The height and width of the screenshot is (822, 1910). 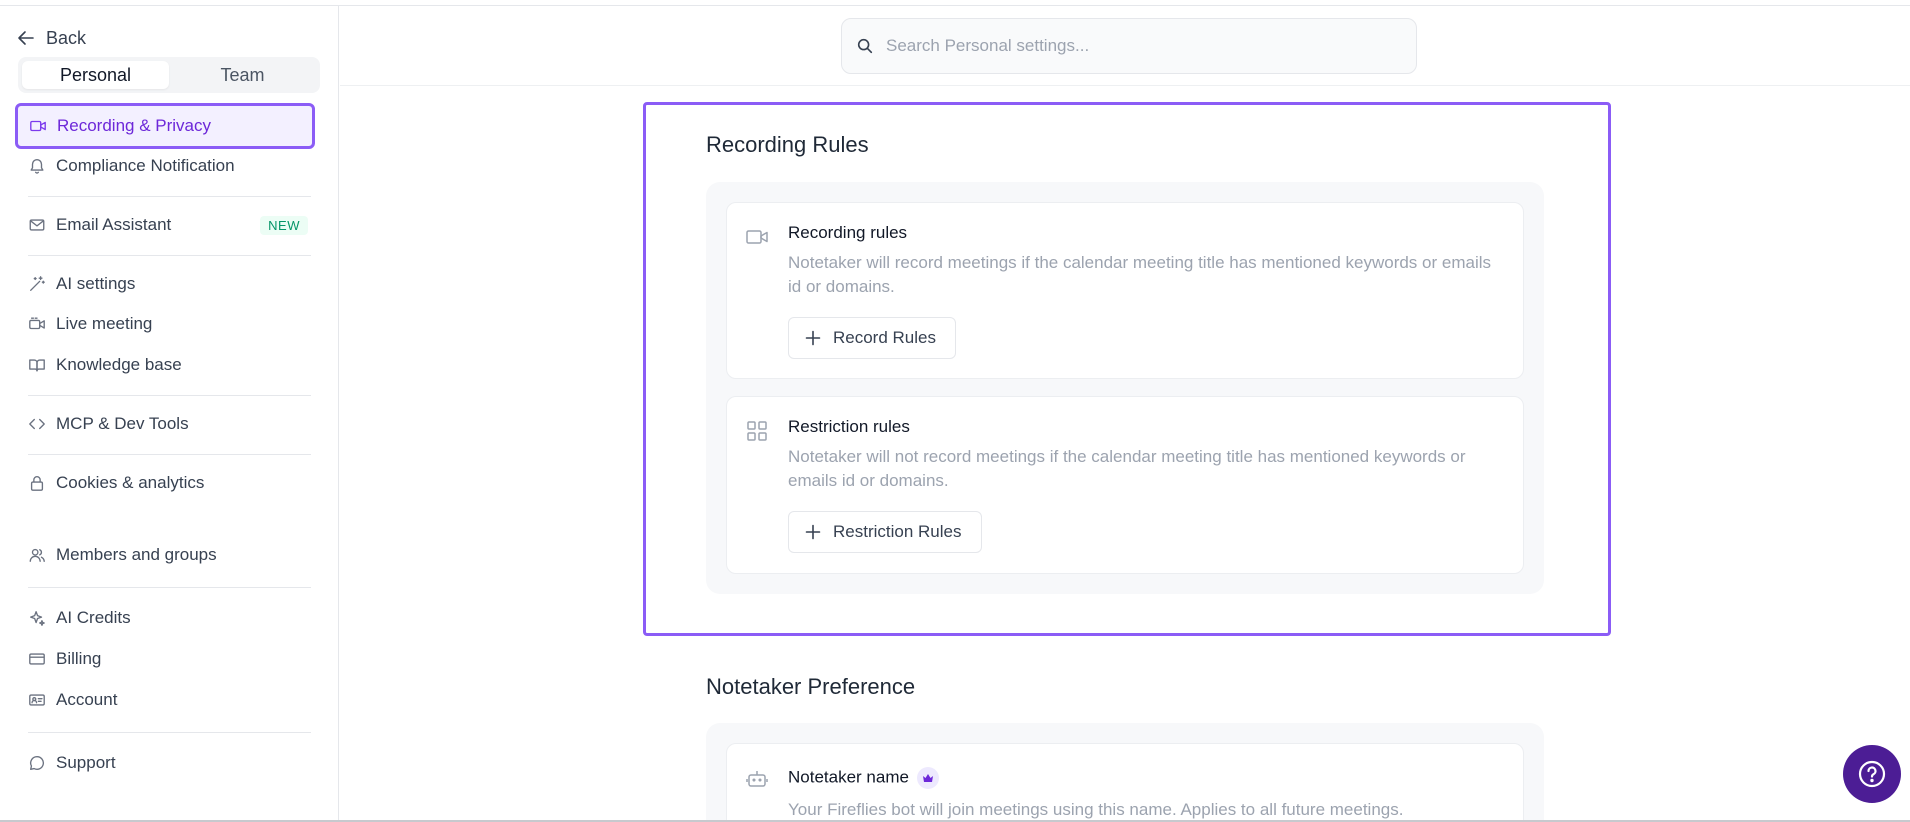 I want to click on grid-icon, so click(x=757, y=431).